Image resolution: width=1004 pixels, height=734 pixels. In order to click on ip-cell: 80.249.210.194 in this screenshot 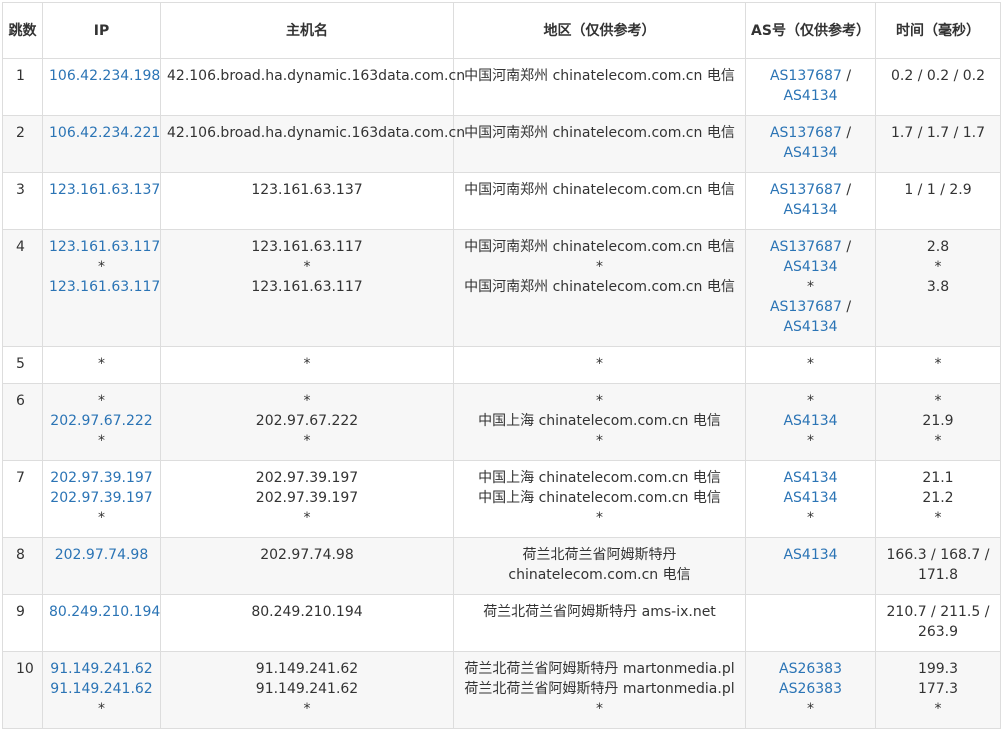, I will do `click(101, 623)`.